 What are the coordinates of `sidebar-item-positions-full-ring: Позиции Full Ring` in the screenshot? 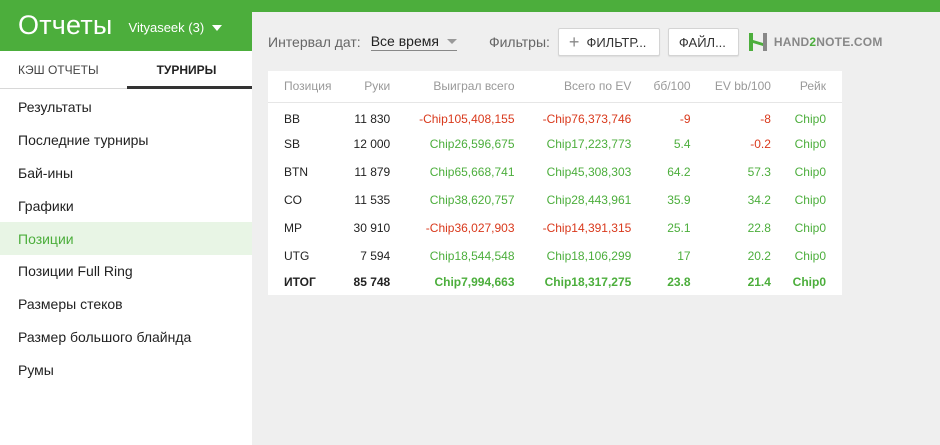 It's located at (126, 271).